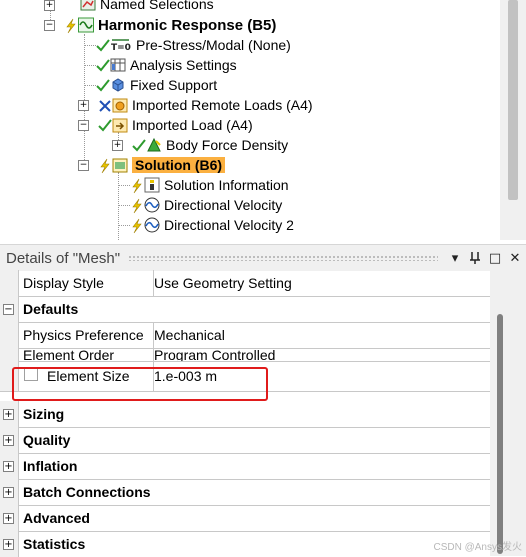  I want to click on category-row-advanced: + Advanced, so click(245, 518).